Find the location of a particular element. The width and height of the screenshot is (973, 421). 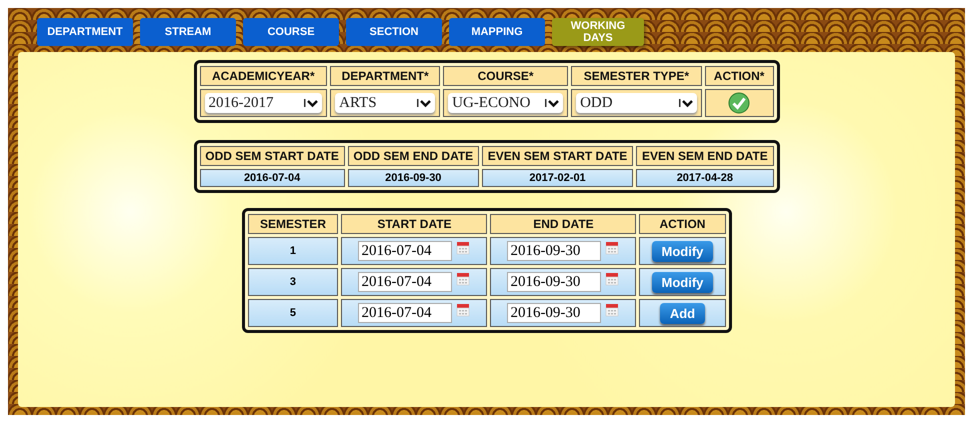

table-cell: 5 is located at coordinates (293, 313).